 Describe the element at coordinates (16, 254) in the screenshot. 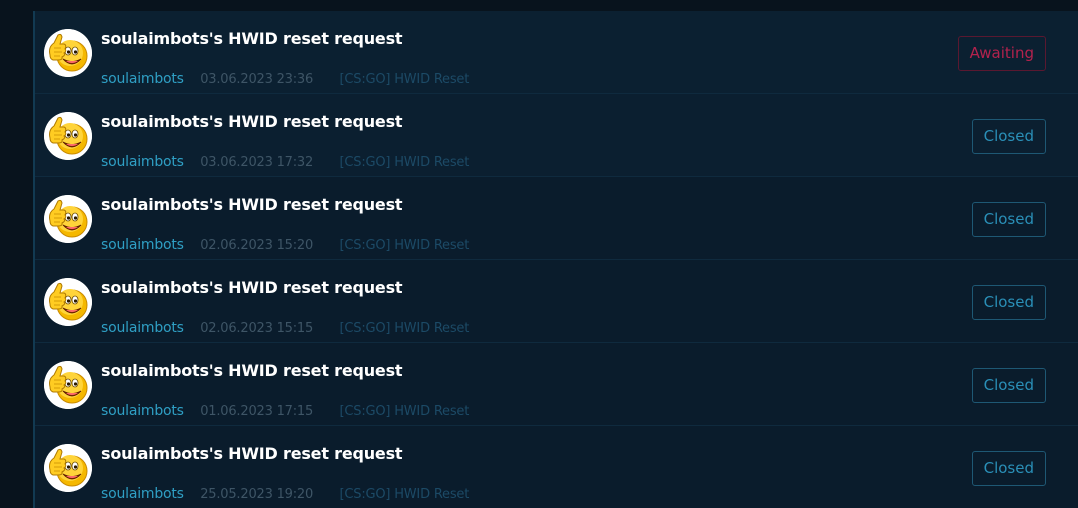

I see `left-gutter` at that location.